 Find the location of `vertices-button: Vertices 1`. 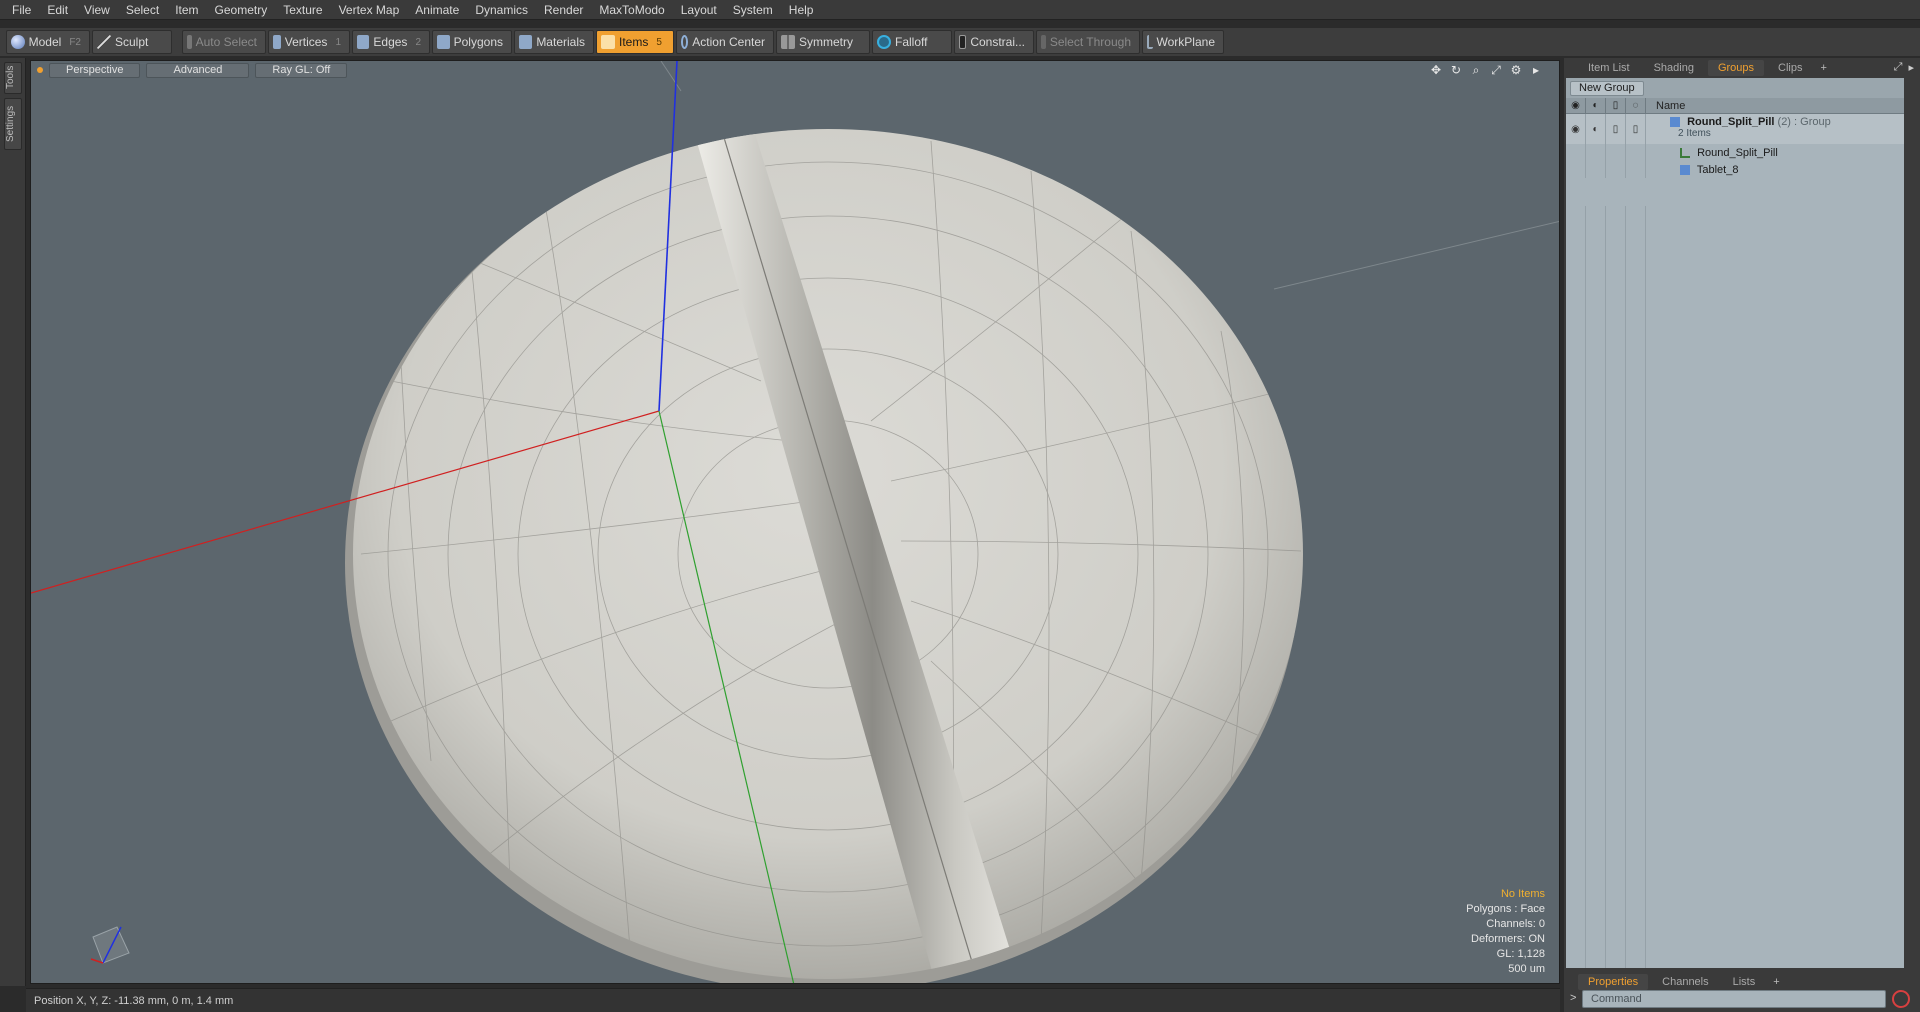

vertices-button: Vertices 1 is located at coordinates (309, 42).